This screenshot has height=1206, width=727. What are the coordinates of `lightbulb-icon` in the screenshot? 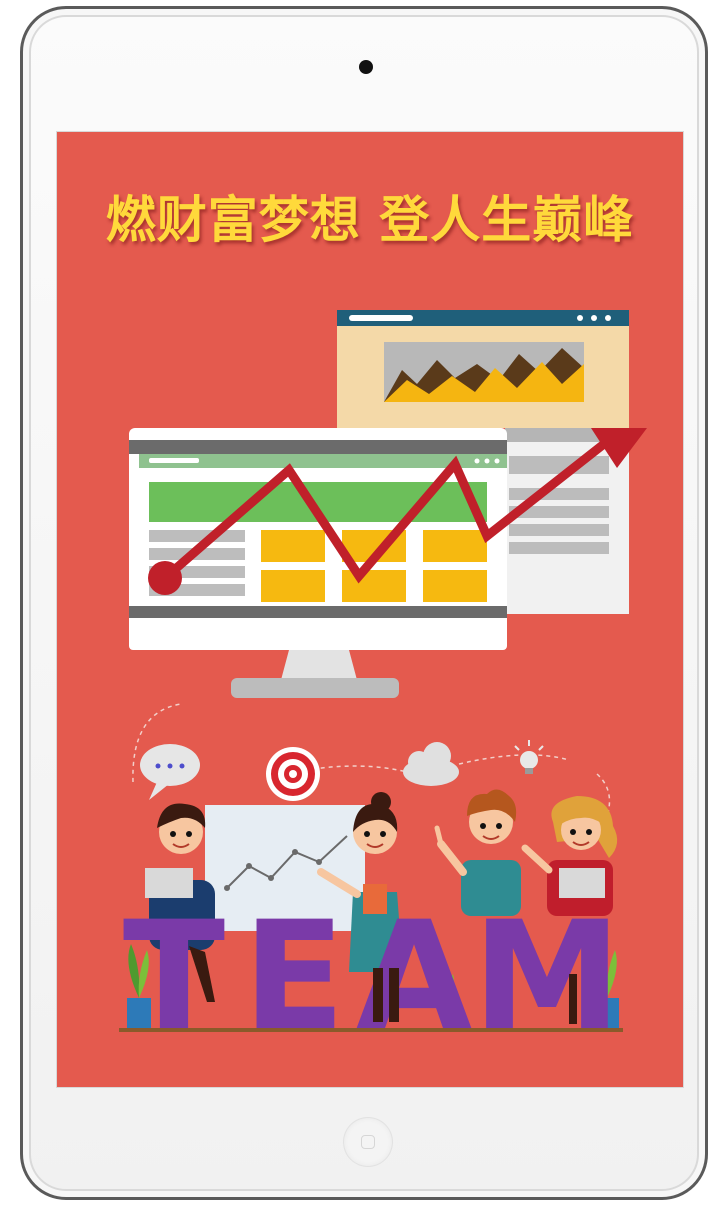 It's located at (529, 757).